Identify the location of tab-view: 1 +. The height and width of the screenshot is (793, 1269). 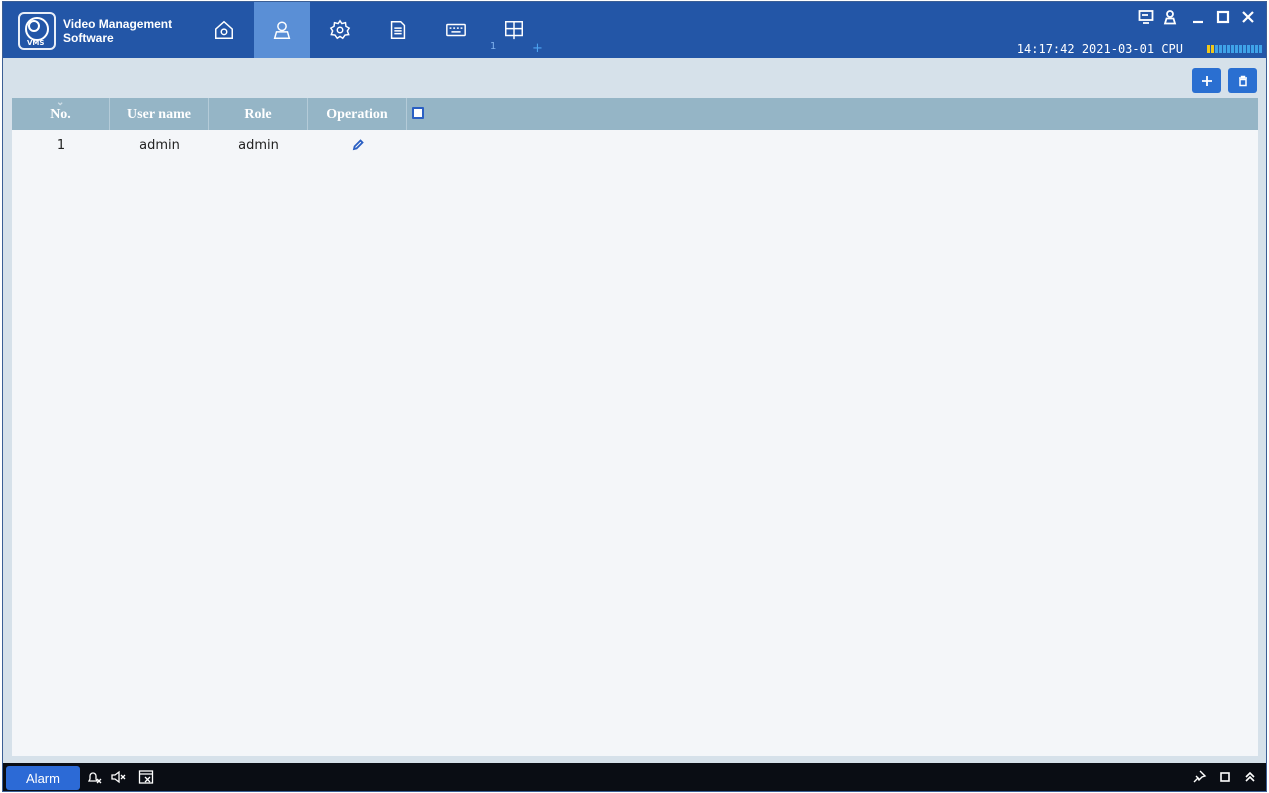
(514, 30).